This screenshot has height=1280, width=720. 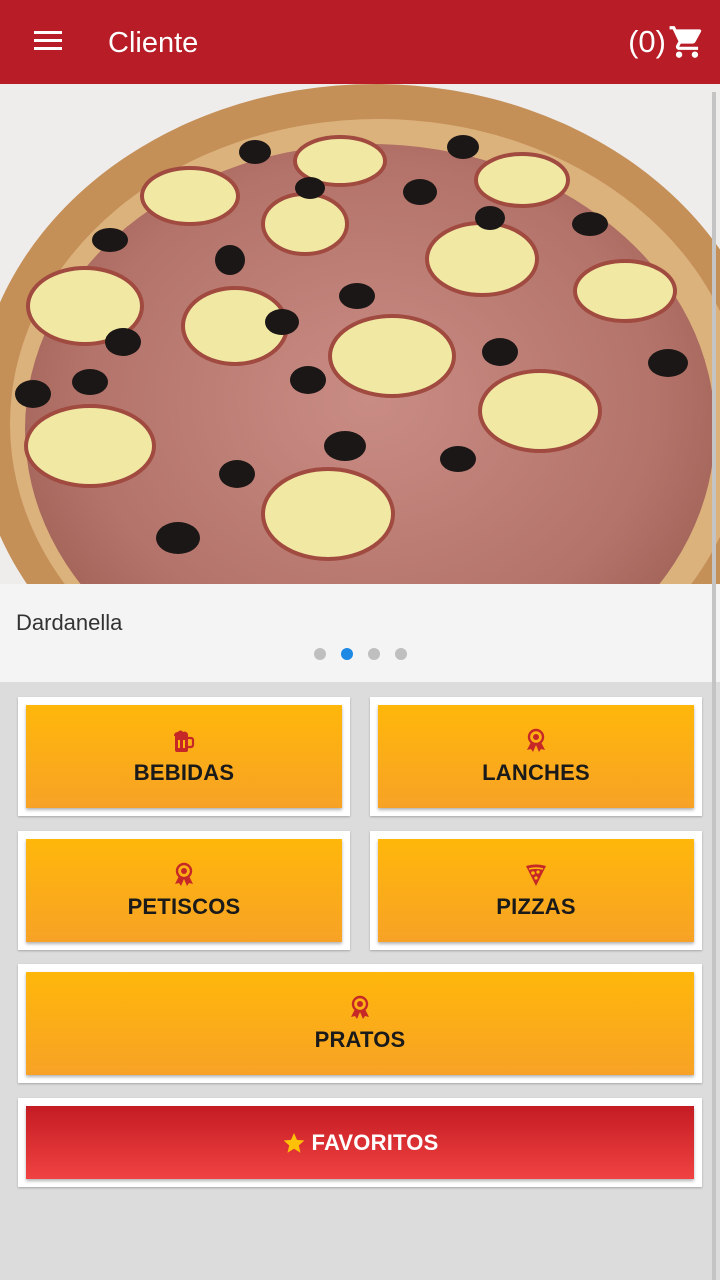 What do you see at coordinates (536, 772) in the screenshot?
I see `category-label: LANCHES` at bounding box center [536, 772].